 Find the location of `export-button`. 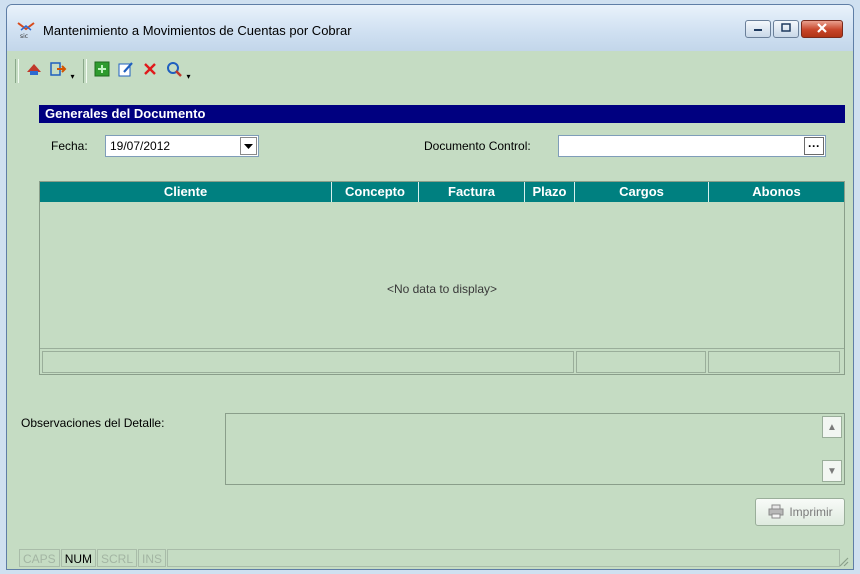

export-button is located at coordinates (58, 70).